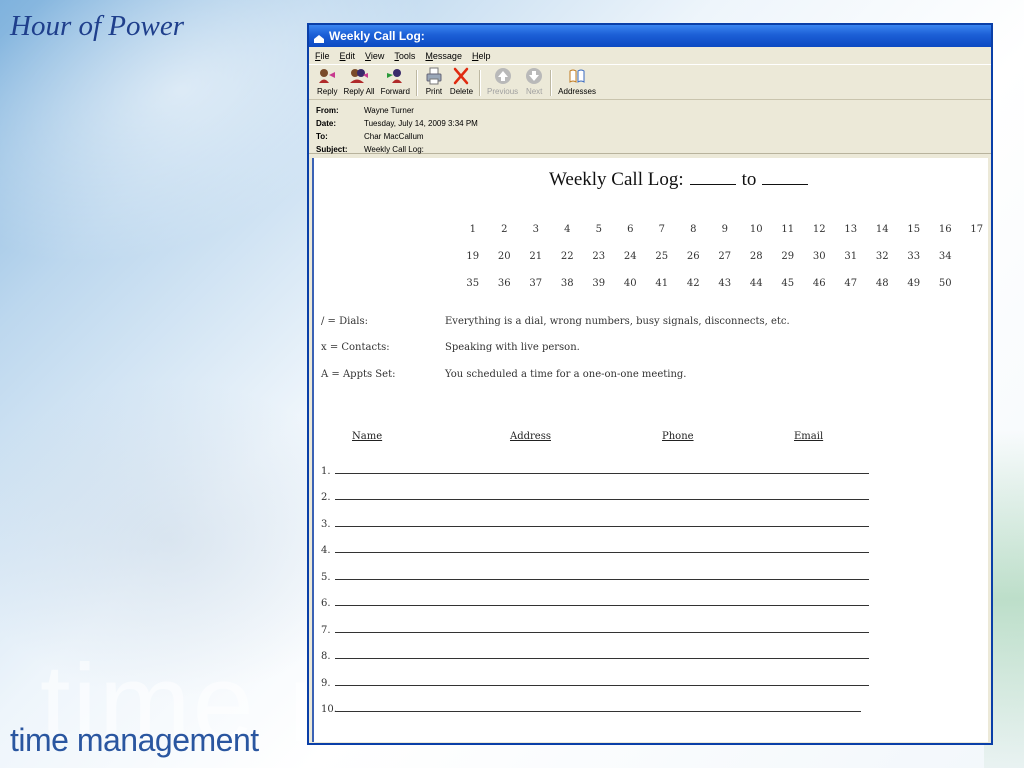  Describe the element at coordinates (481, 56) in the screenshot. I see `menu-help: Help` at that location.